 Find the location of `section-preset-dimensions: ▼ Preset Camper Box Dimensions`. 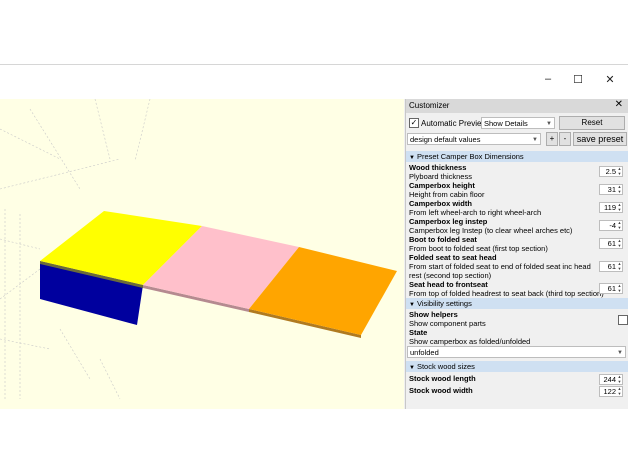

section-preset-dimensions: ▼ Preset Camper Box Dimensions is located at coordinates (517, 156).